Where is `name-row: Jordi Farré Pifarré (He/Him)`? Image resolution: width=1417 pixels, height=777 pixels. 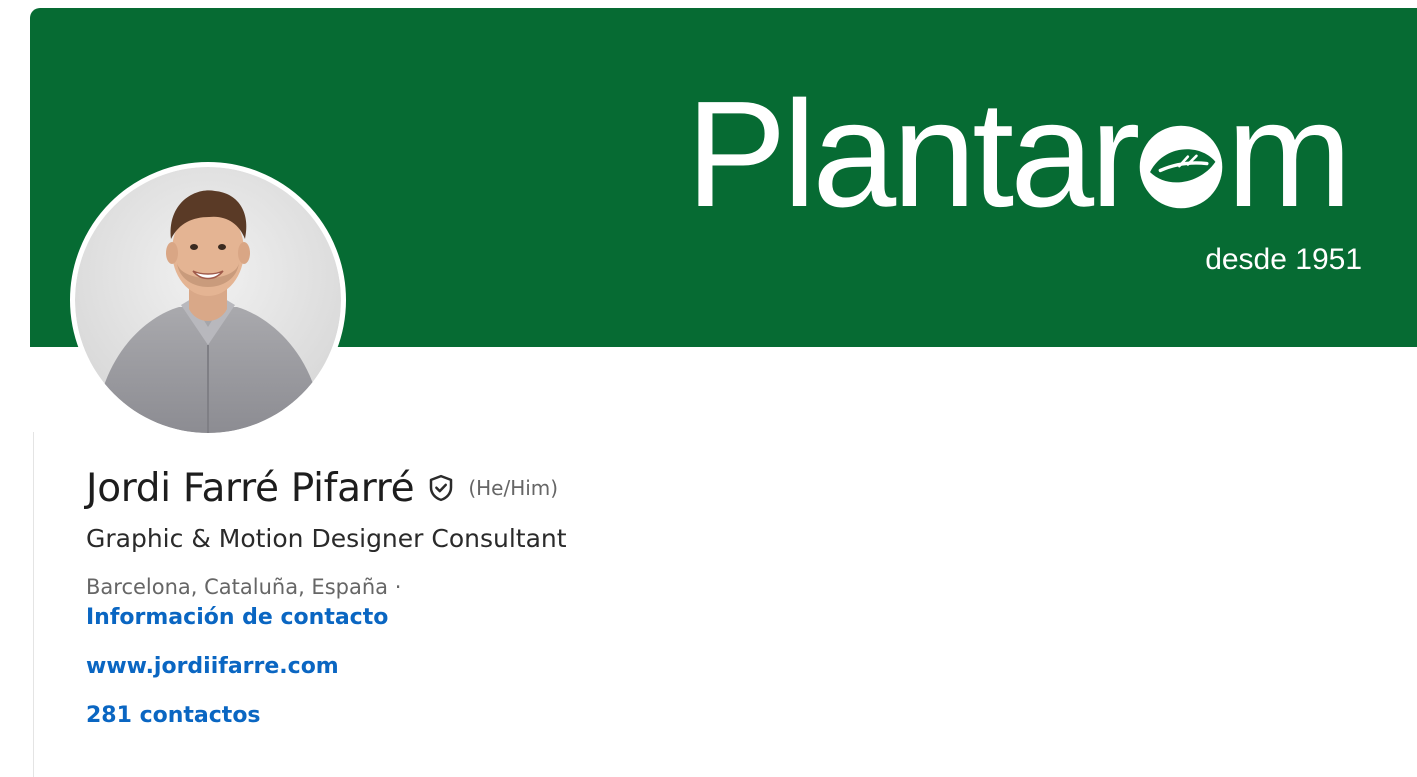 name-row: Jordi Farré Pifarré (He/Him) is located at coordinates (326, 488).